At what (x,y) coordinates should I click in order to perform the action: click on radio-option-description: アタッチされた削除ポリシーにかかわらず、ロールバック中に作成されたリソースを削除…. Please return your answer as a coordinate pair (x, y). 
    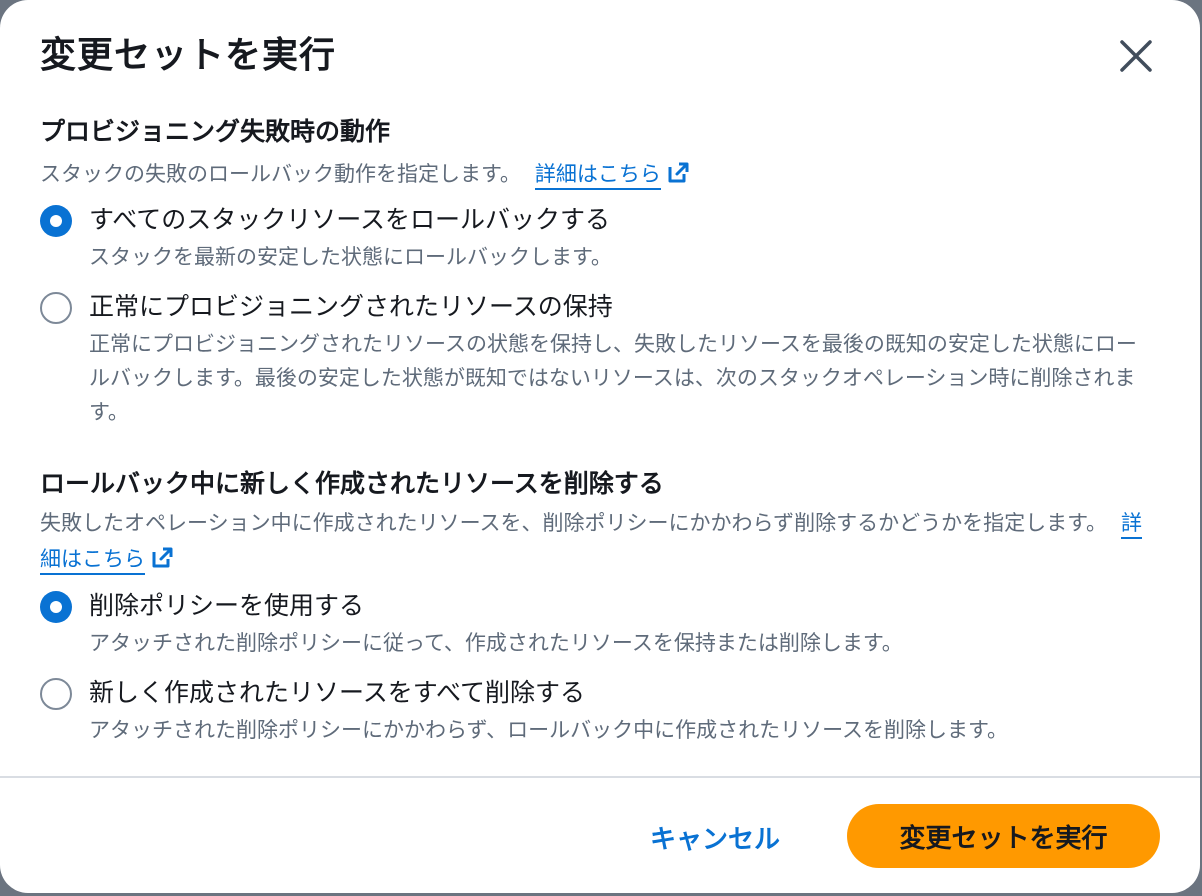
    Looking at the image, I should click on (548, 730).